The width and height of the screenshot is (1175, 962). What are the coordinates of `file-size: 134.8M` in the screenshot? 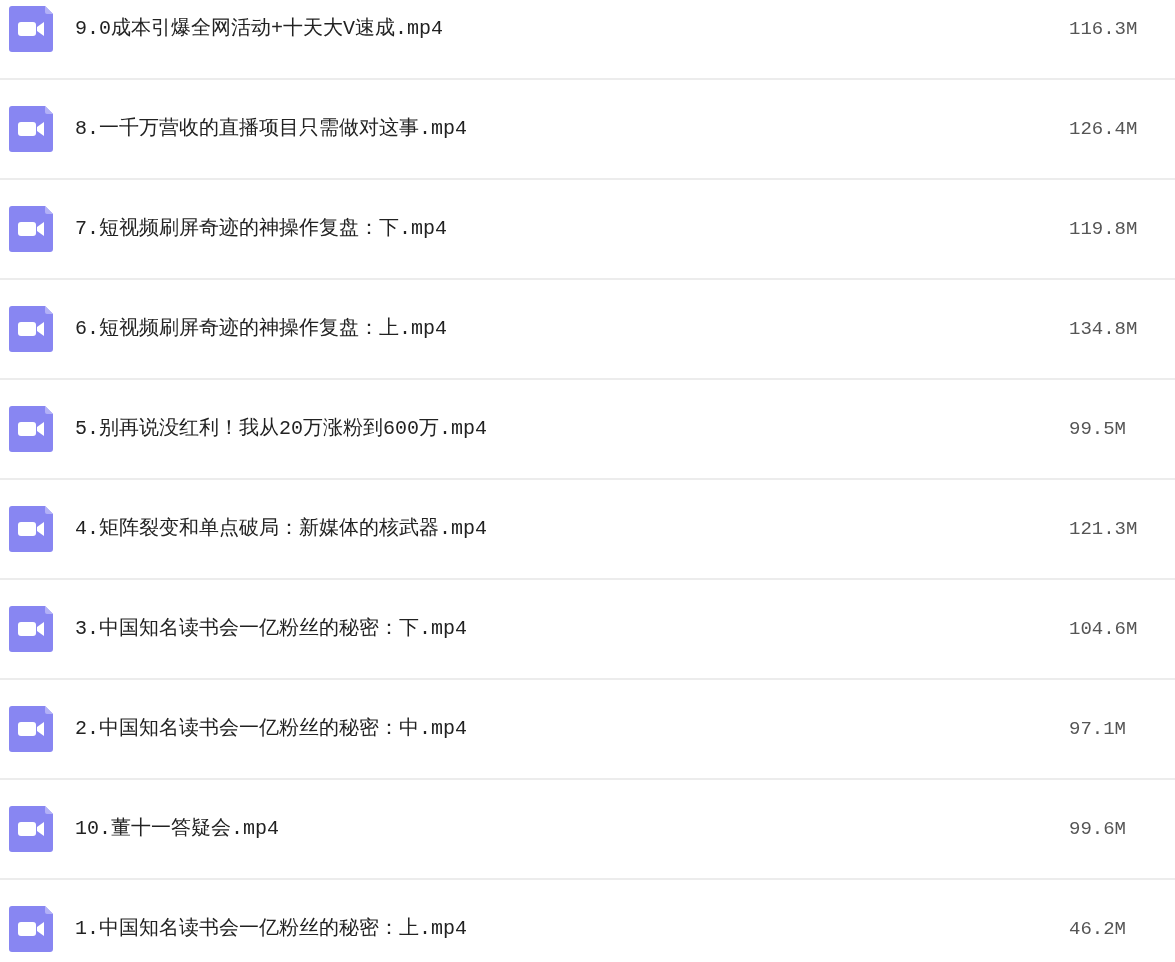 It's located at (1103, 329).